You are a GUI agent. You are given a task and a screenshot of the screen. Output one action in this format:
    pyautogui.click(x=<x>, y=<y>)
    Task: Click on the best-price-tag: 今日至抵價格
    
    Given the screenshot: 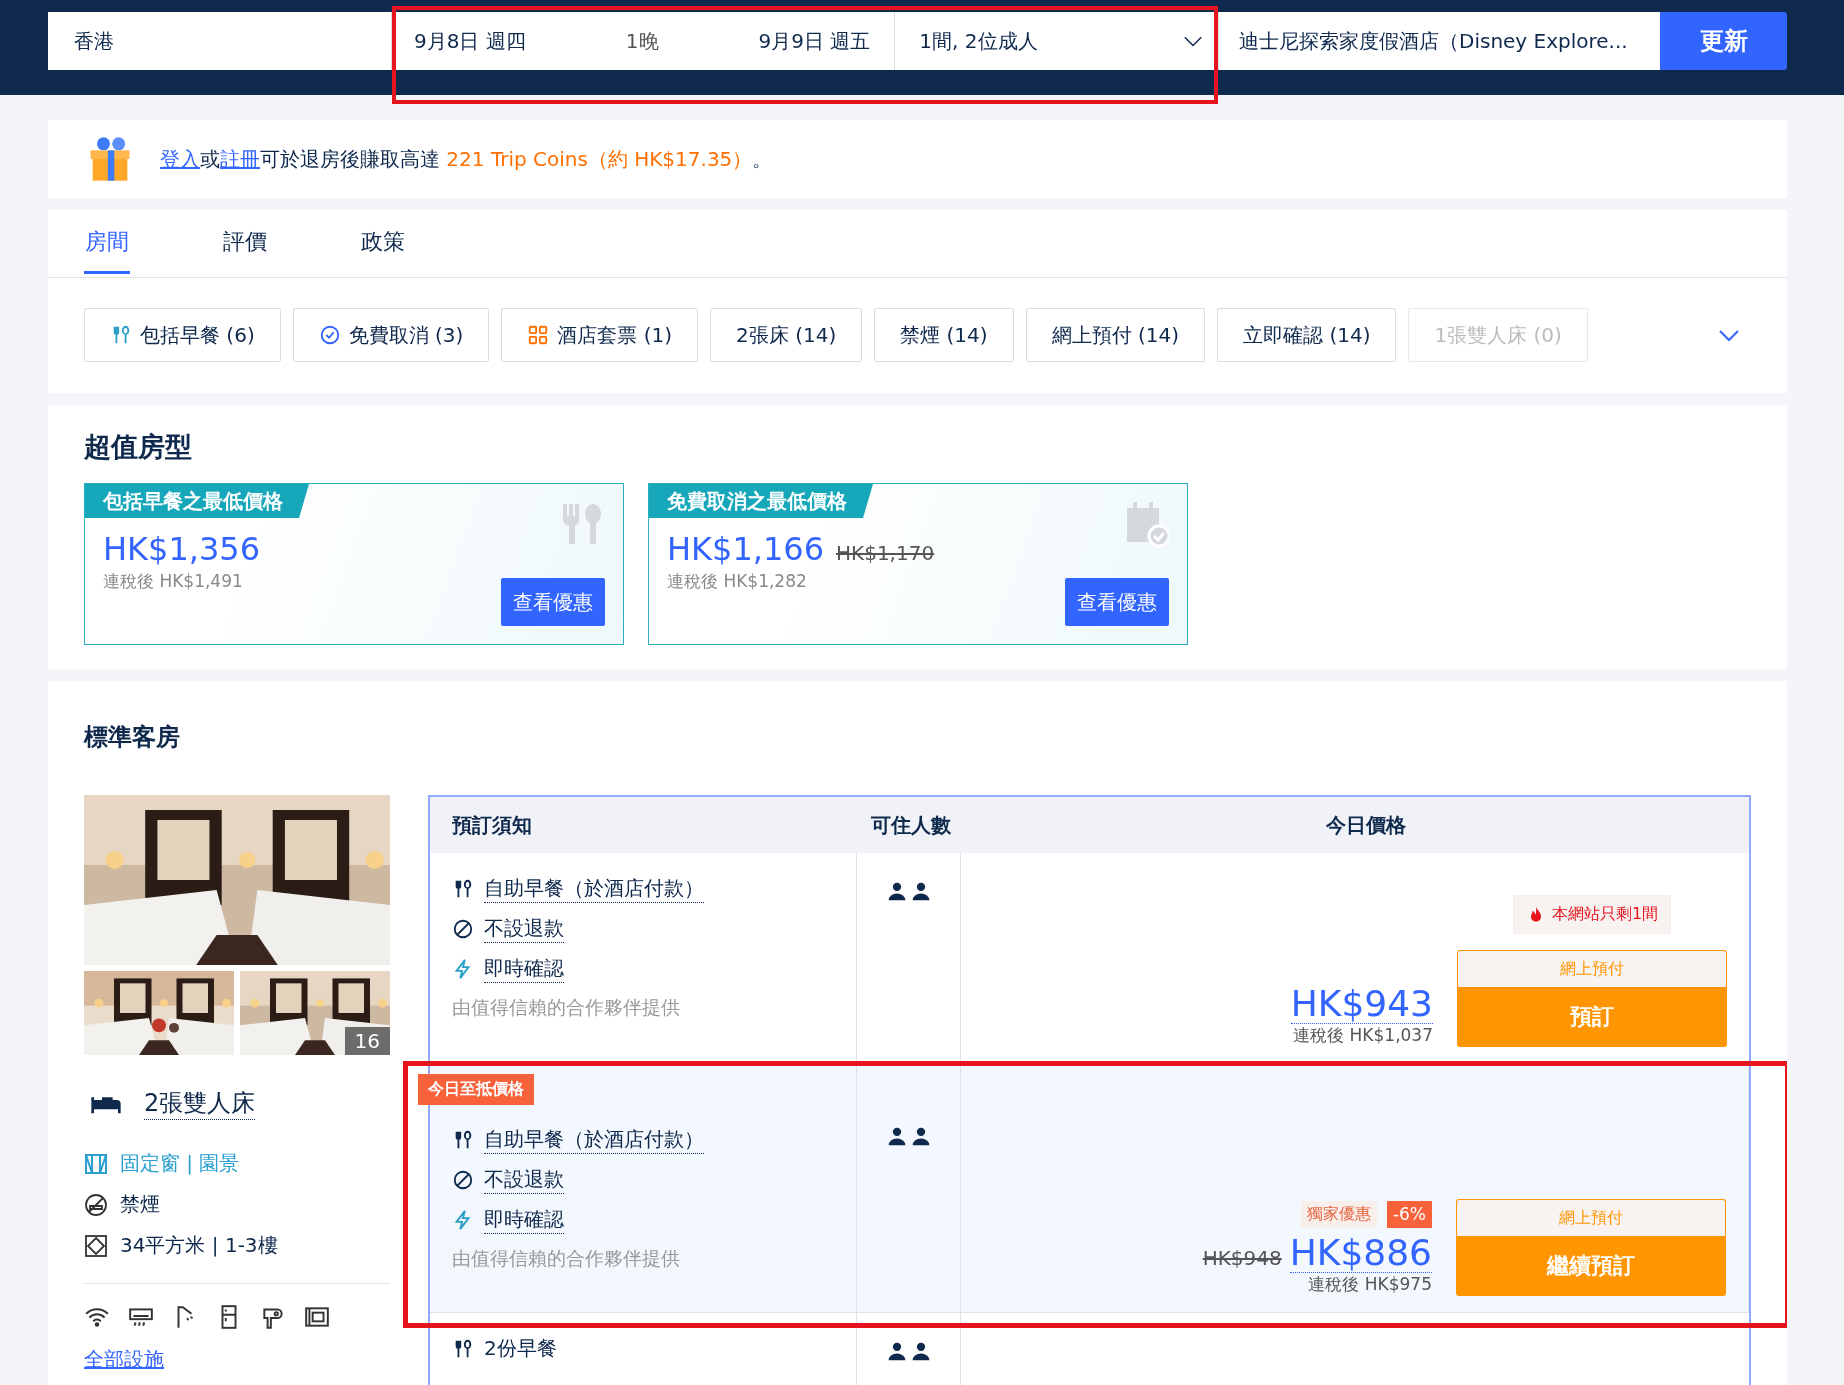 What is the action you would take?
    pyautogui.click(x=476, y=1089)
    